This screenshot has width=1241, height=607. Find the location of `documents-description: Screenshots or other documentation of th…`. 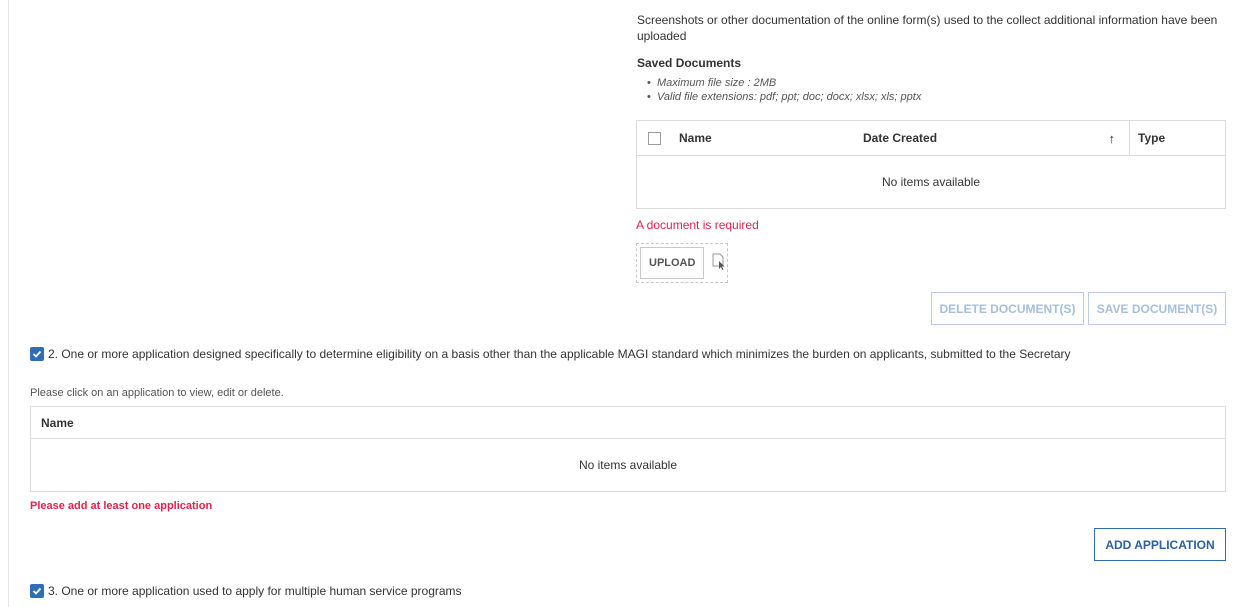

documents-description: Screenshots or other documentation of th… is located at coordinates (927, 28).